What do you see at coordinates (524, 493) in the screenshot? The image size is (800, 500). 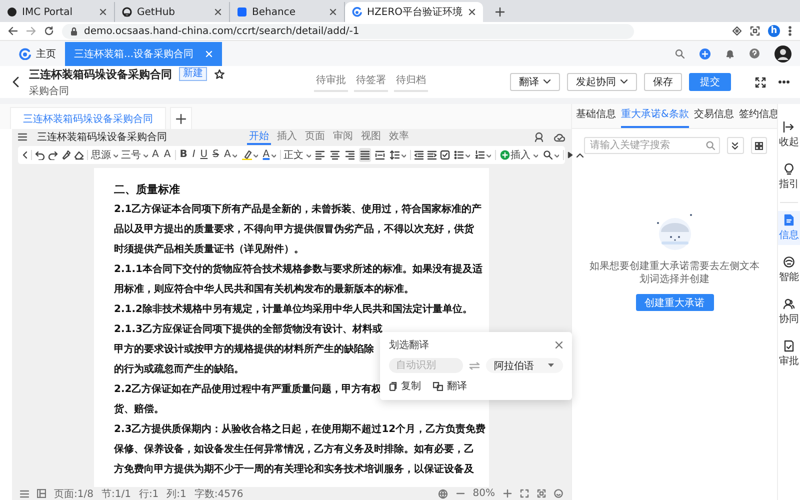 I see `fit-icon` at bounding box center [524, 493].